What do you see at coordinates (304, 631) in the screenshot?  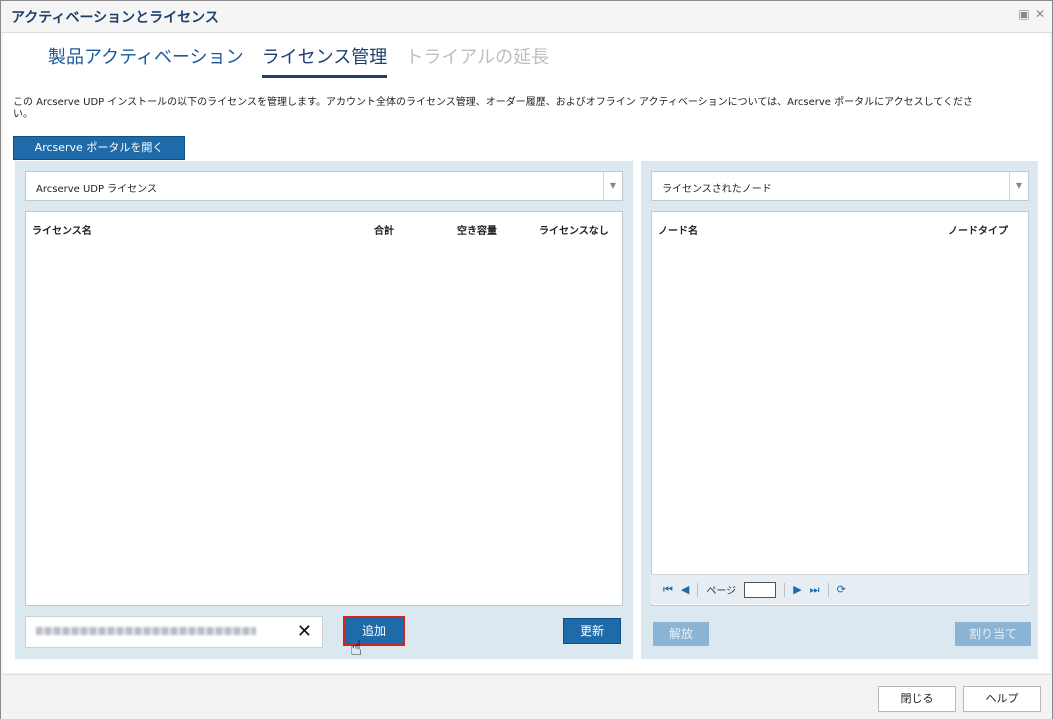 I see `clear-icon: ✕` at bounding box center [304, 631].